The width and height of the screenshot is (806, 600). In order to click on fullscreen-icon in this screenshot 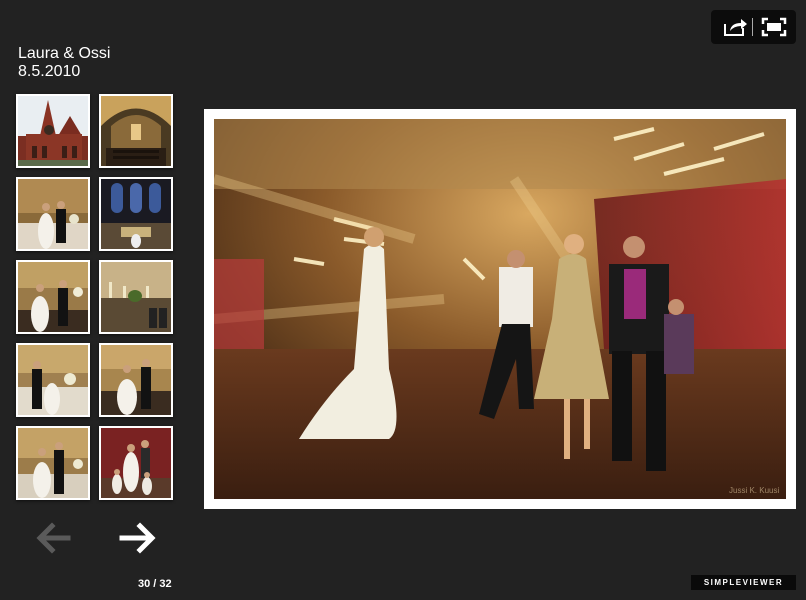, I will do `click(774, 27)`.